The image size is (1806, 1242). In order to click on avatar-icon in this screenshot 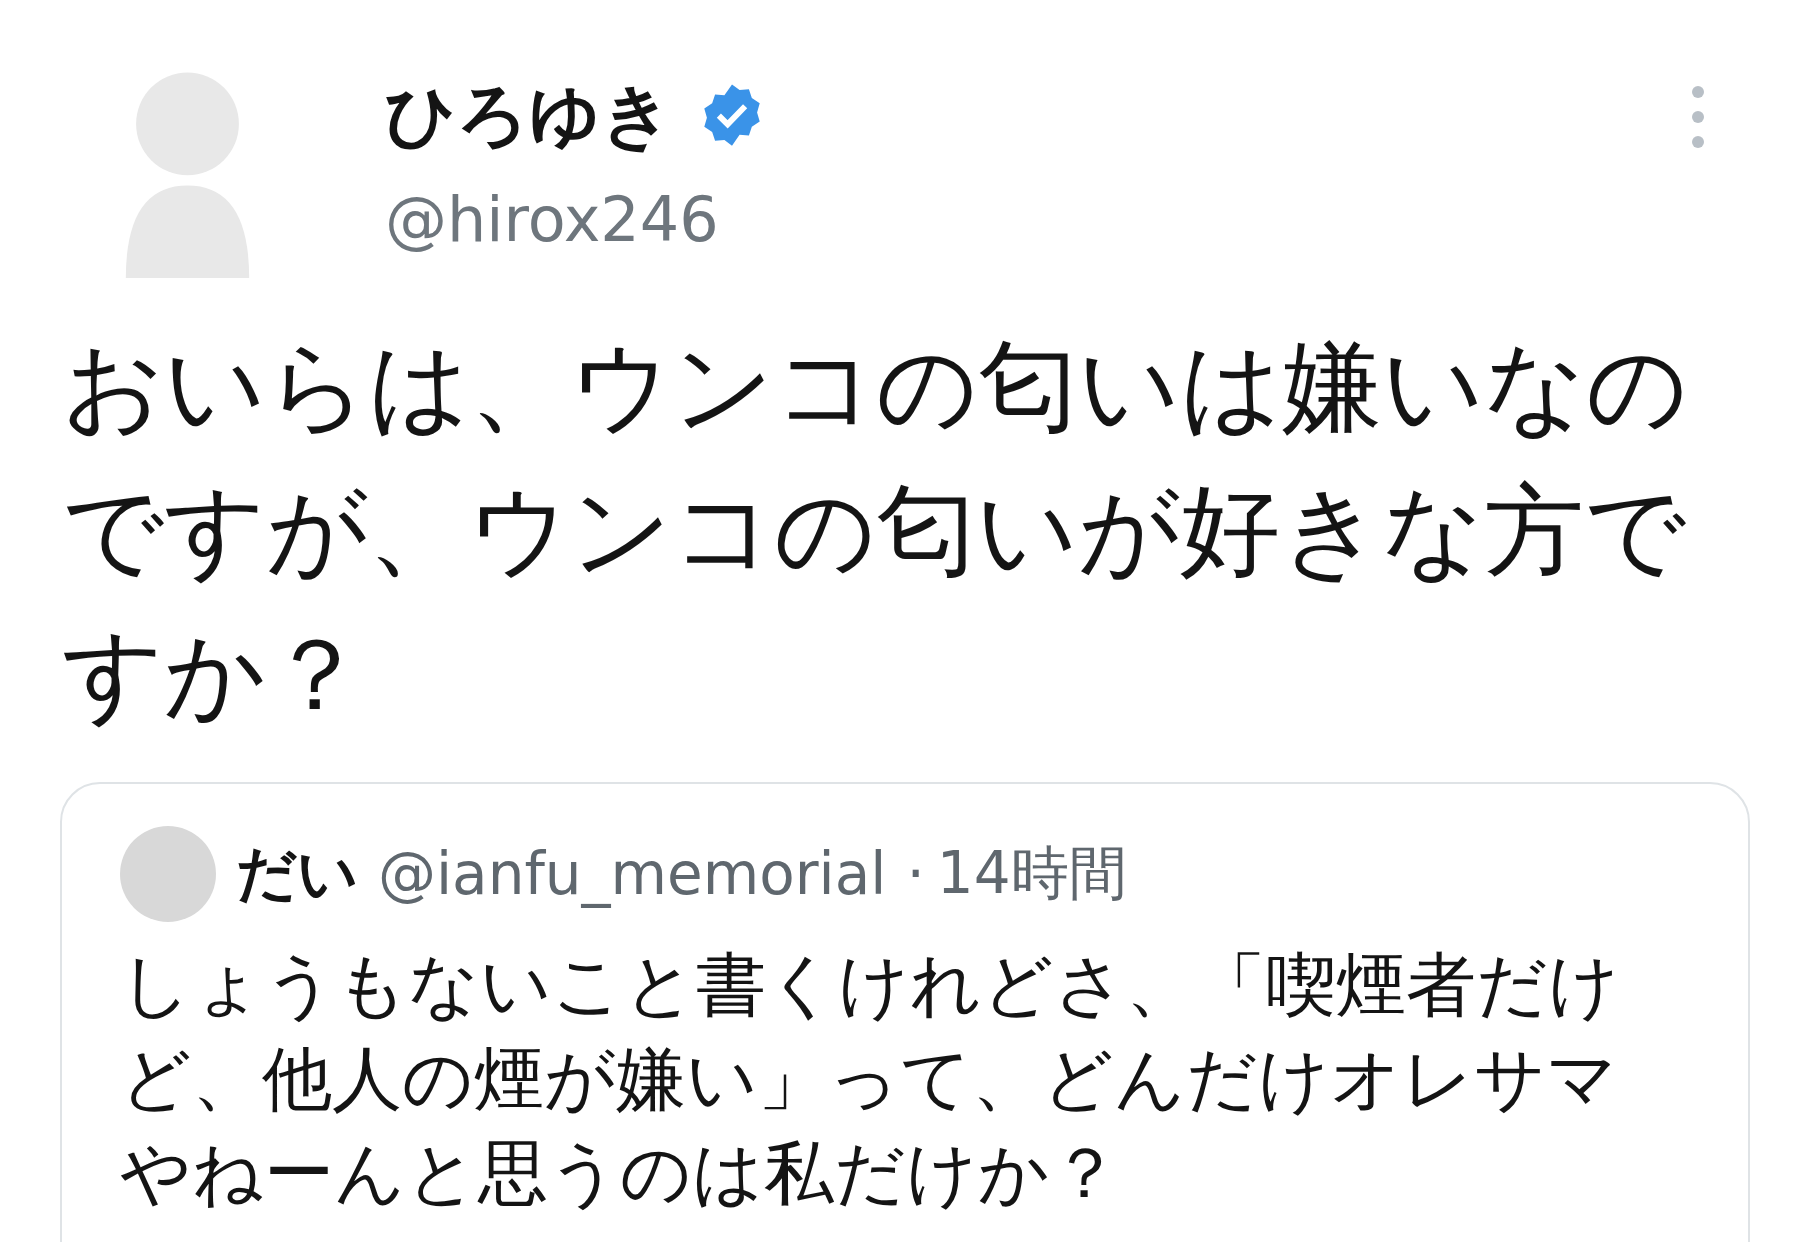, I will do `click(168, 874)`.